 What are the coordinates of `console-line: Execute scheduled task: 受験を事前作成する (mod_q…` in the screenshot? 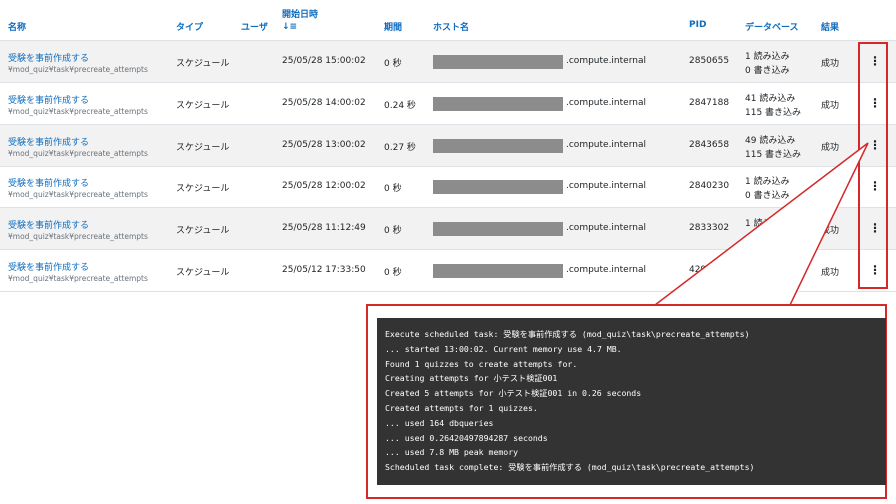 It's located at (567, 334).